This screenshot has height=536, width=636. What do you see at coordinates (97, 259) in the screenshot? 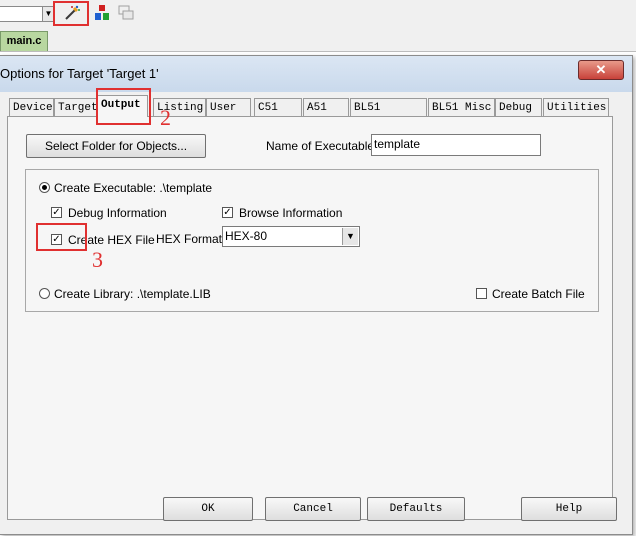
I see `annotation-3: 3` at bounding box center [97, 259].